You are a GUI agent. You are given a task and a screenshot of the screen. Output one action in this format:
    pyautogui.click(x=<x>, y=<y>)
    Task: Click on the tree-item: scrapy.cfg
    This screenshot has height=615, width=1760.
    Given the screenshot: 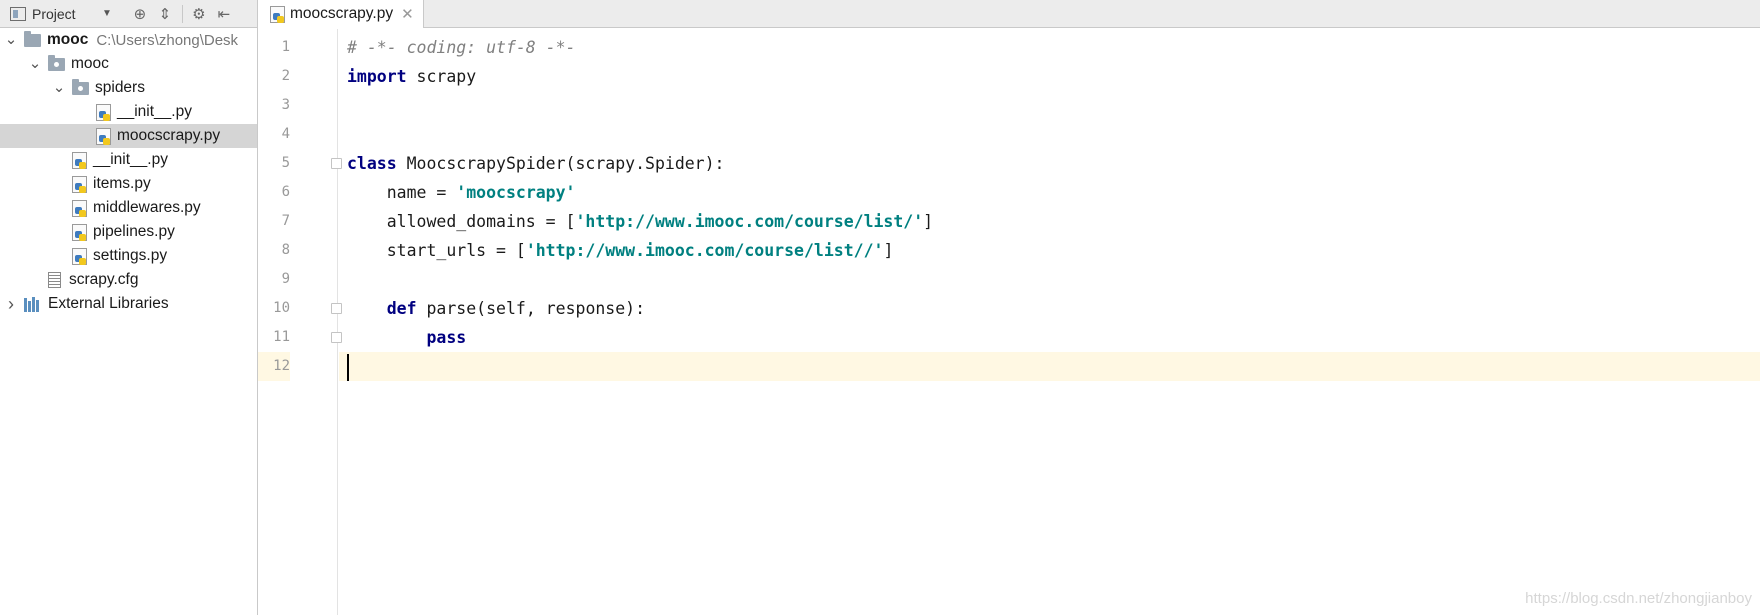 What is the action you would take?
    pyautogui.click(x=128, y=280)
    